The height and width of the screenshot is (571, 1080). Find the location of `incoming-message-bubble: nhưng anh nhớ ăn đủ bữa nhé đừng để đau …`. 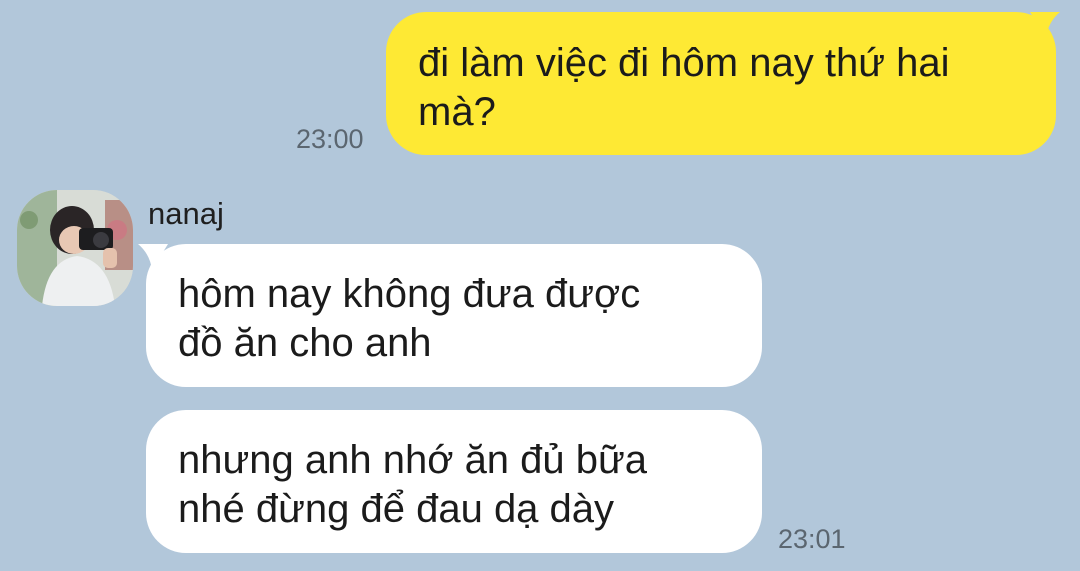

incoming-message-bubble: nhưng anh nhớ ăn đủ bữa nhé đừng để đau … is located at coordinates (454, 481).